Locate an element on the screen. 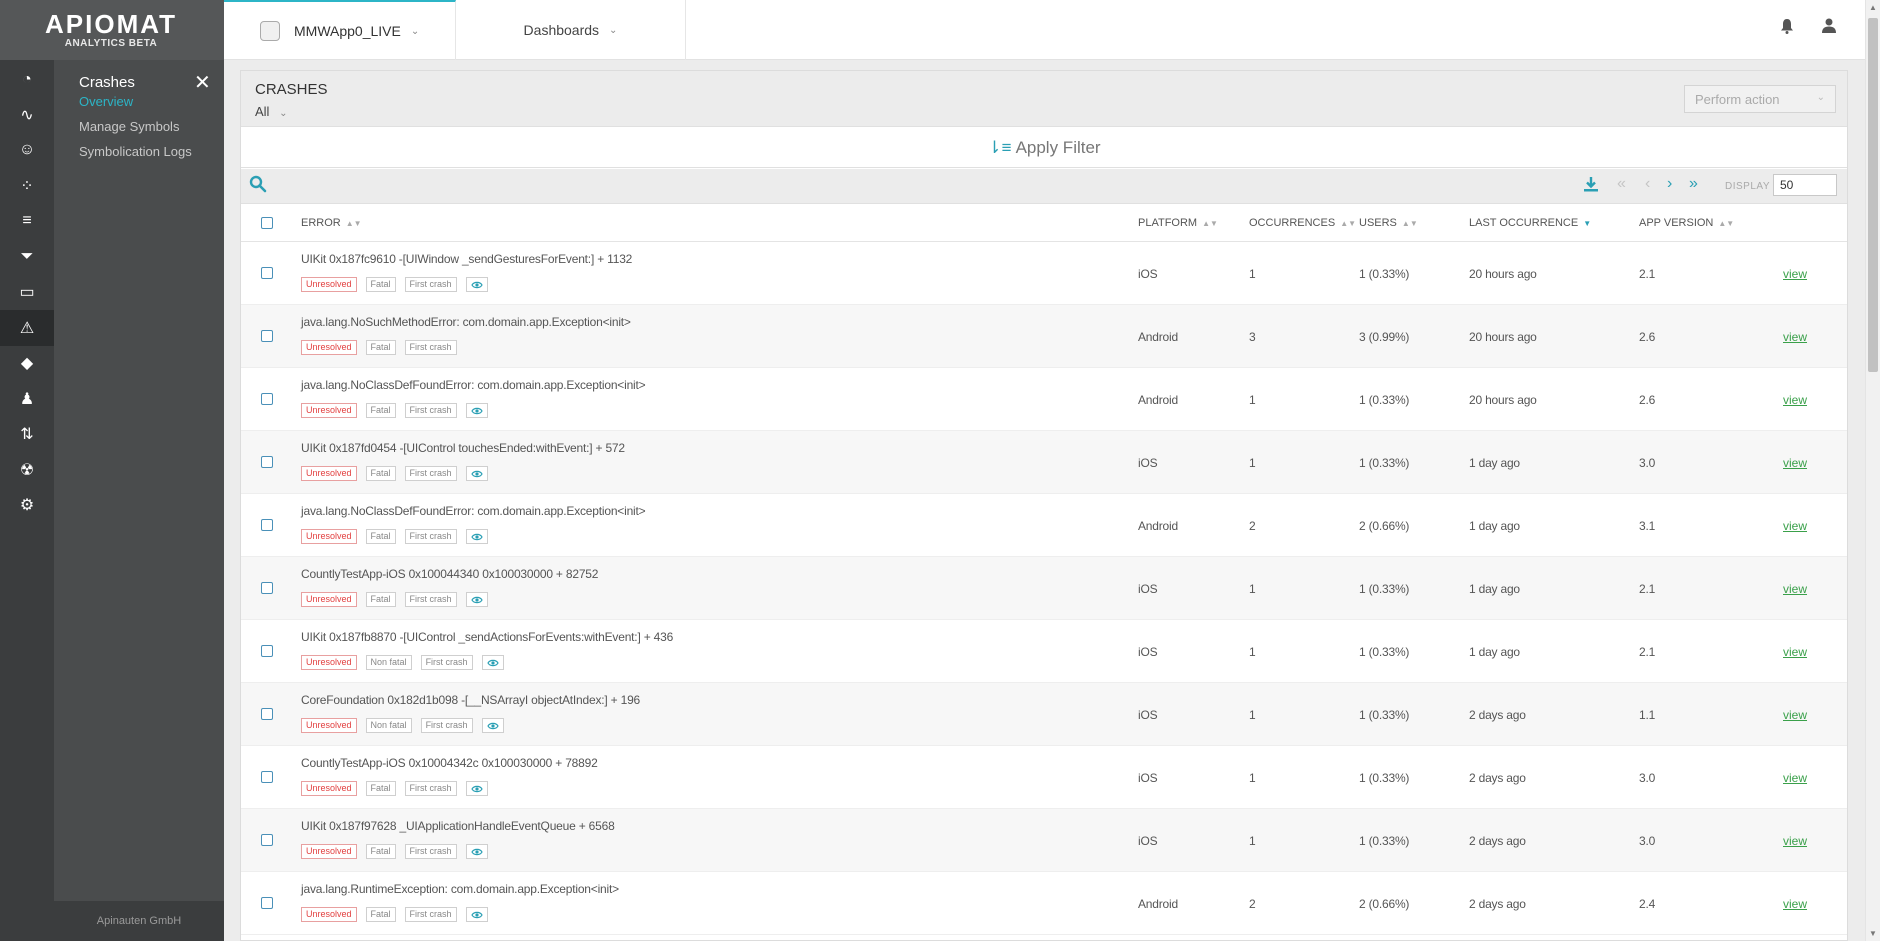 The height and width of the screenshot is (941, 1880). card-icon: ▭ is located at coordinates (27, 292).